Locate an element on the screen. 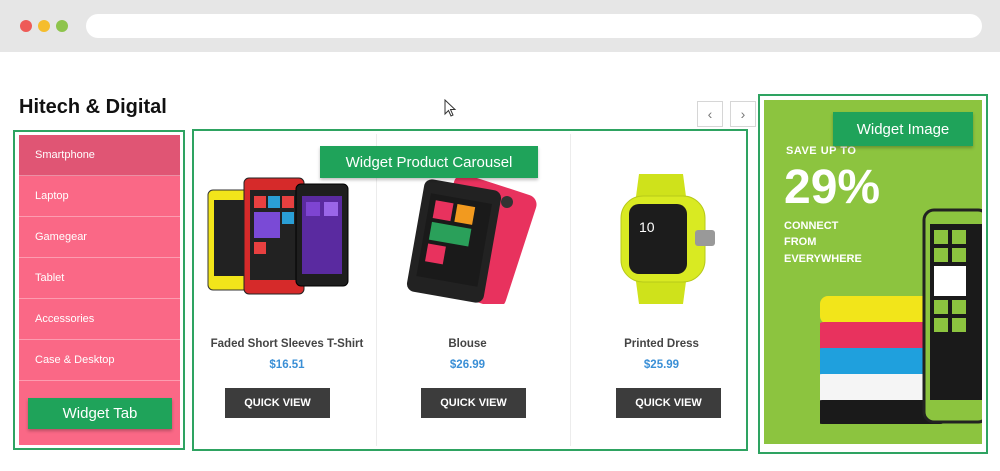 The width and height of the screenshot is (1000, 471). phones-product-image is located at coordinates (287, 239).